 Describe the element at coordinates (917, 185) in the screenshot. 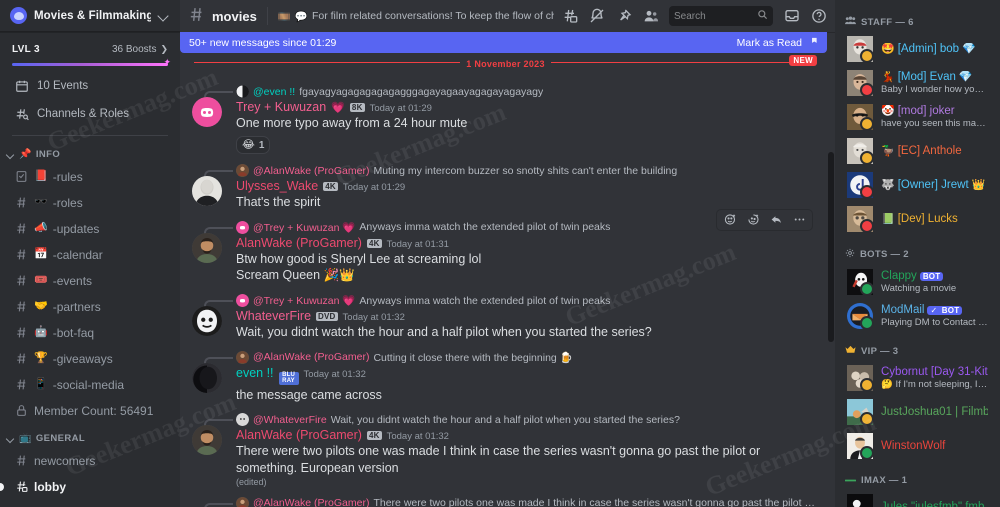

I see `member-row: 🐺 [Owner] Jrewt 👑 💎` at that location.